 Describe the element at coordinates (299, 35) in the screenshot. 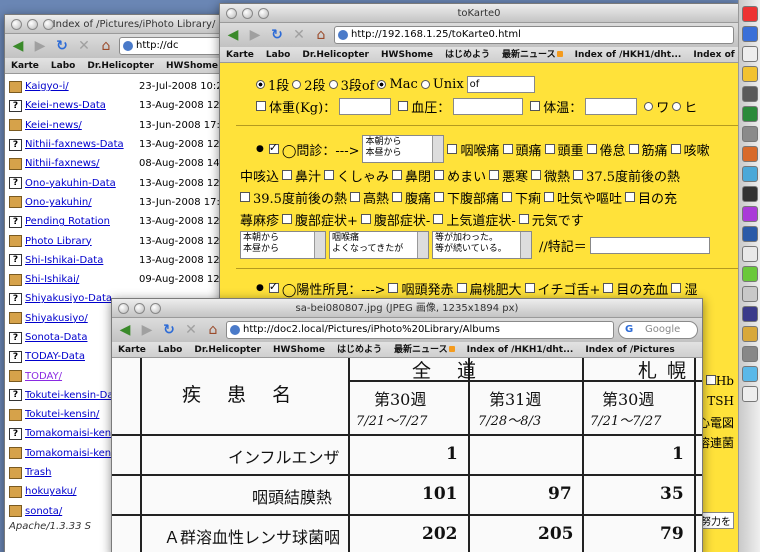

I see `stop-icon: ✕` at that location.